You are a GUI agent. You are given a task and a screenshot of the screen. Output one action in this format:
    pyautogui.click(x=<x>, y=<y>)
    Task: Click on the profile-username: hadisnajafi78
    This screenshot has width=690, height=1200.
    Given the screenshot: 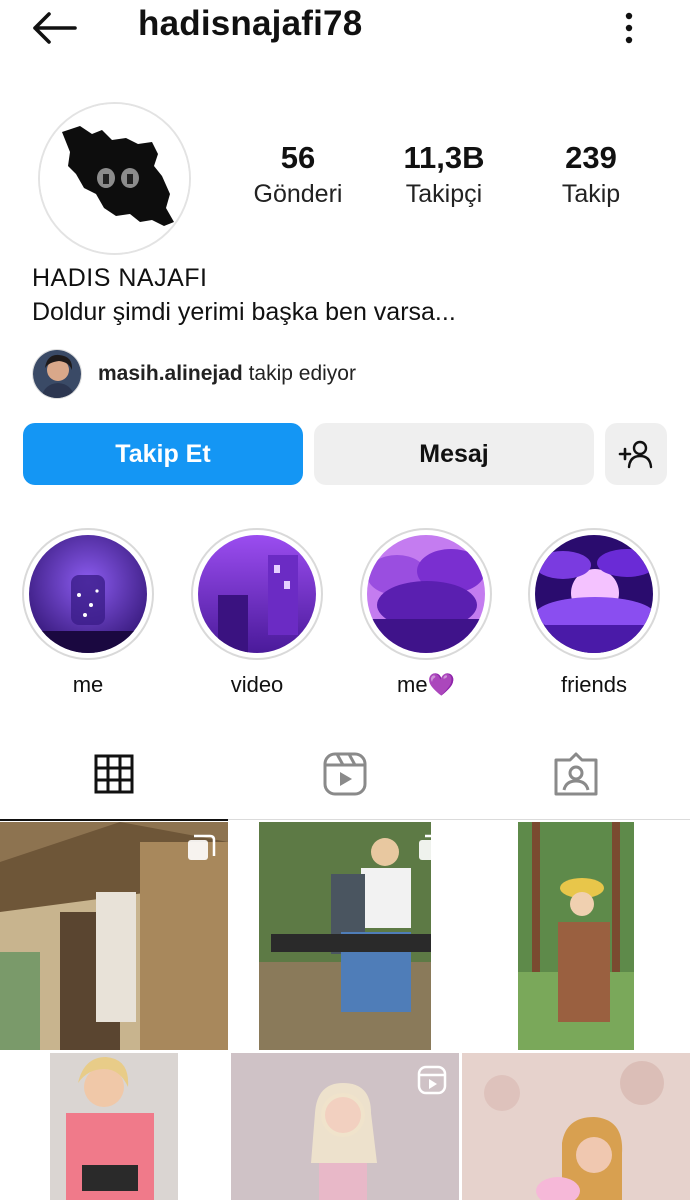 What is the action you would take?
    pyautogui.click(x=250, y=23)
    